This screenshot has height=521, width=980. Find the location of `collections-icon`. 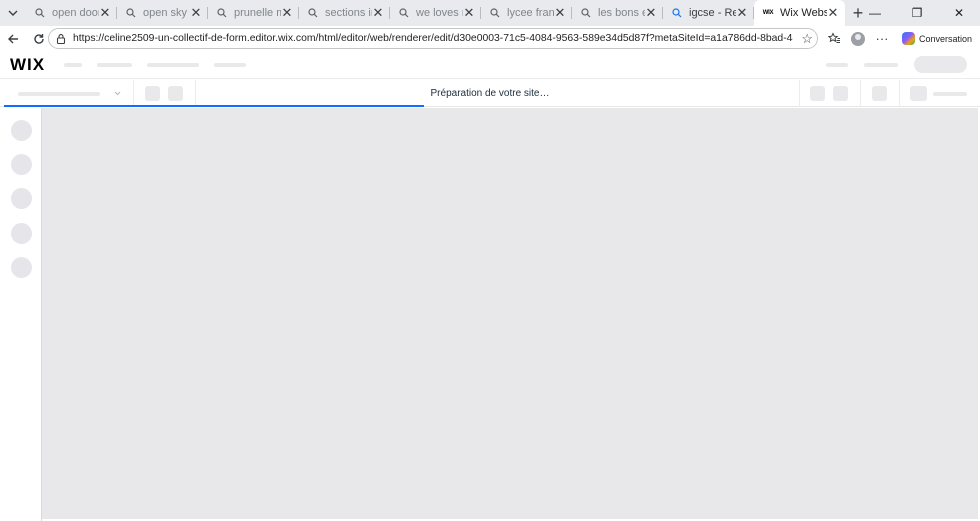

collections-icon is located at coordinates (833, 37).